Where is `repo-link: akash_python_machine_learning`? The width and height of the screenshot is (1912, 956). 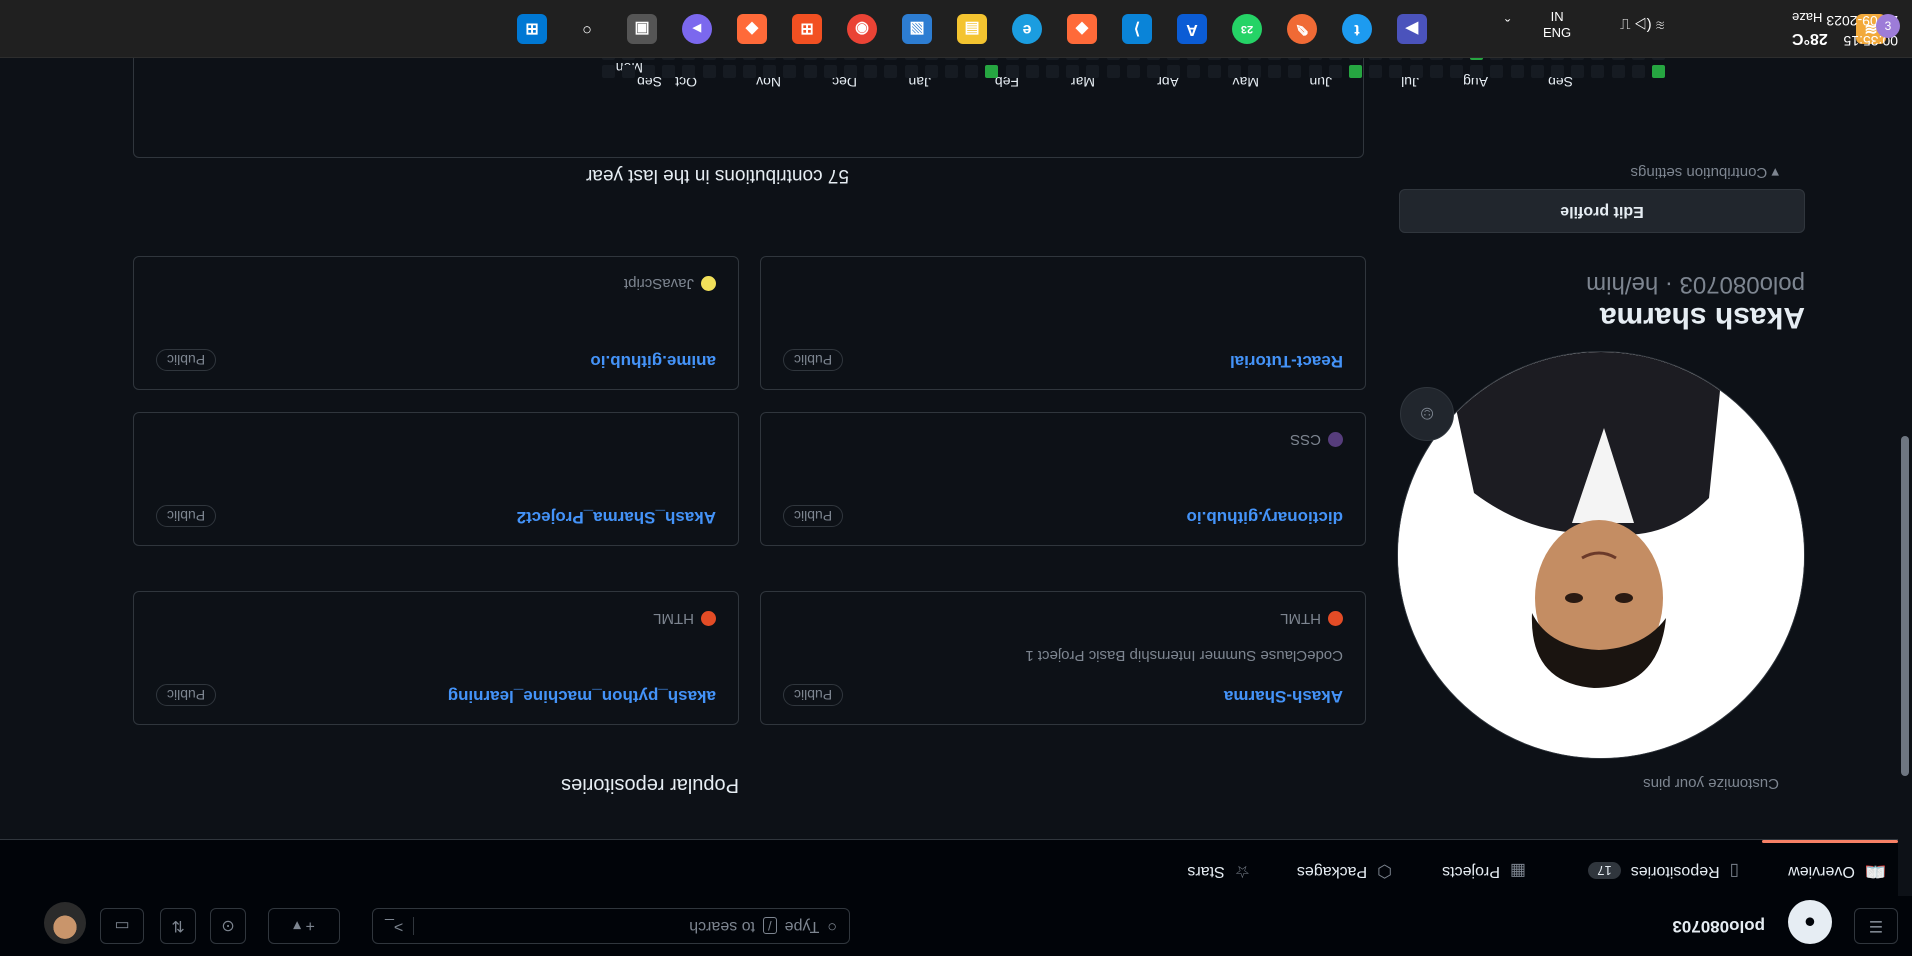 repo-link: akash_python_machine_learning is located at coordinates (582, 696).